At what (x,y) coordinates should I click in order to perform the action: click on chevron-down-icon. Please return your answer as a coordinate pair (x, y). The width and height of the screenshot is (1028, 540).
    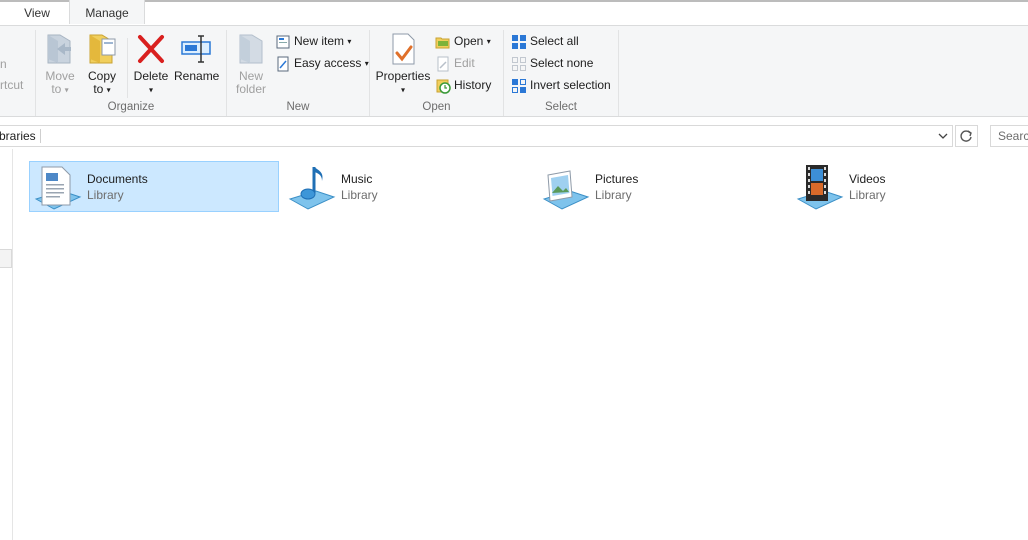
    Looking at the image, I should click on (943, 136).